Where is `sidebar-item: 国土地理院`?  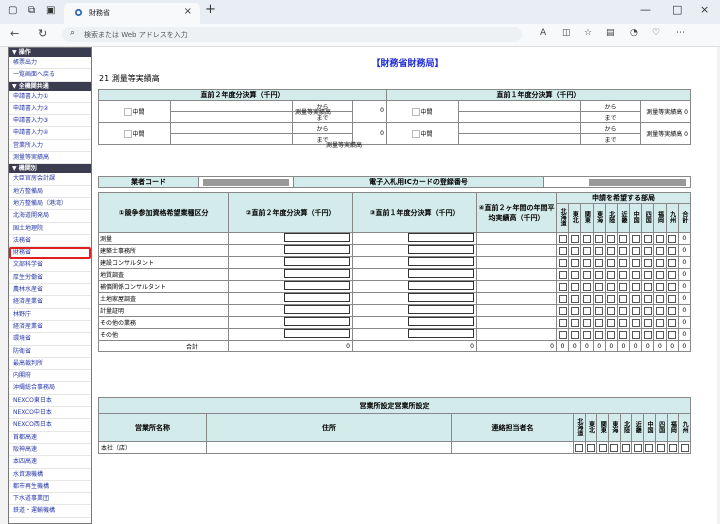
sidebar-item: 国土地理院 is located at coordinates (50, 229).